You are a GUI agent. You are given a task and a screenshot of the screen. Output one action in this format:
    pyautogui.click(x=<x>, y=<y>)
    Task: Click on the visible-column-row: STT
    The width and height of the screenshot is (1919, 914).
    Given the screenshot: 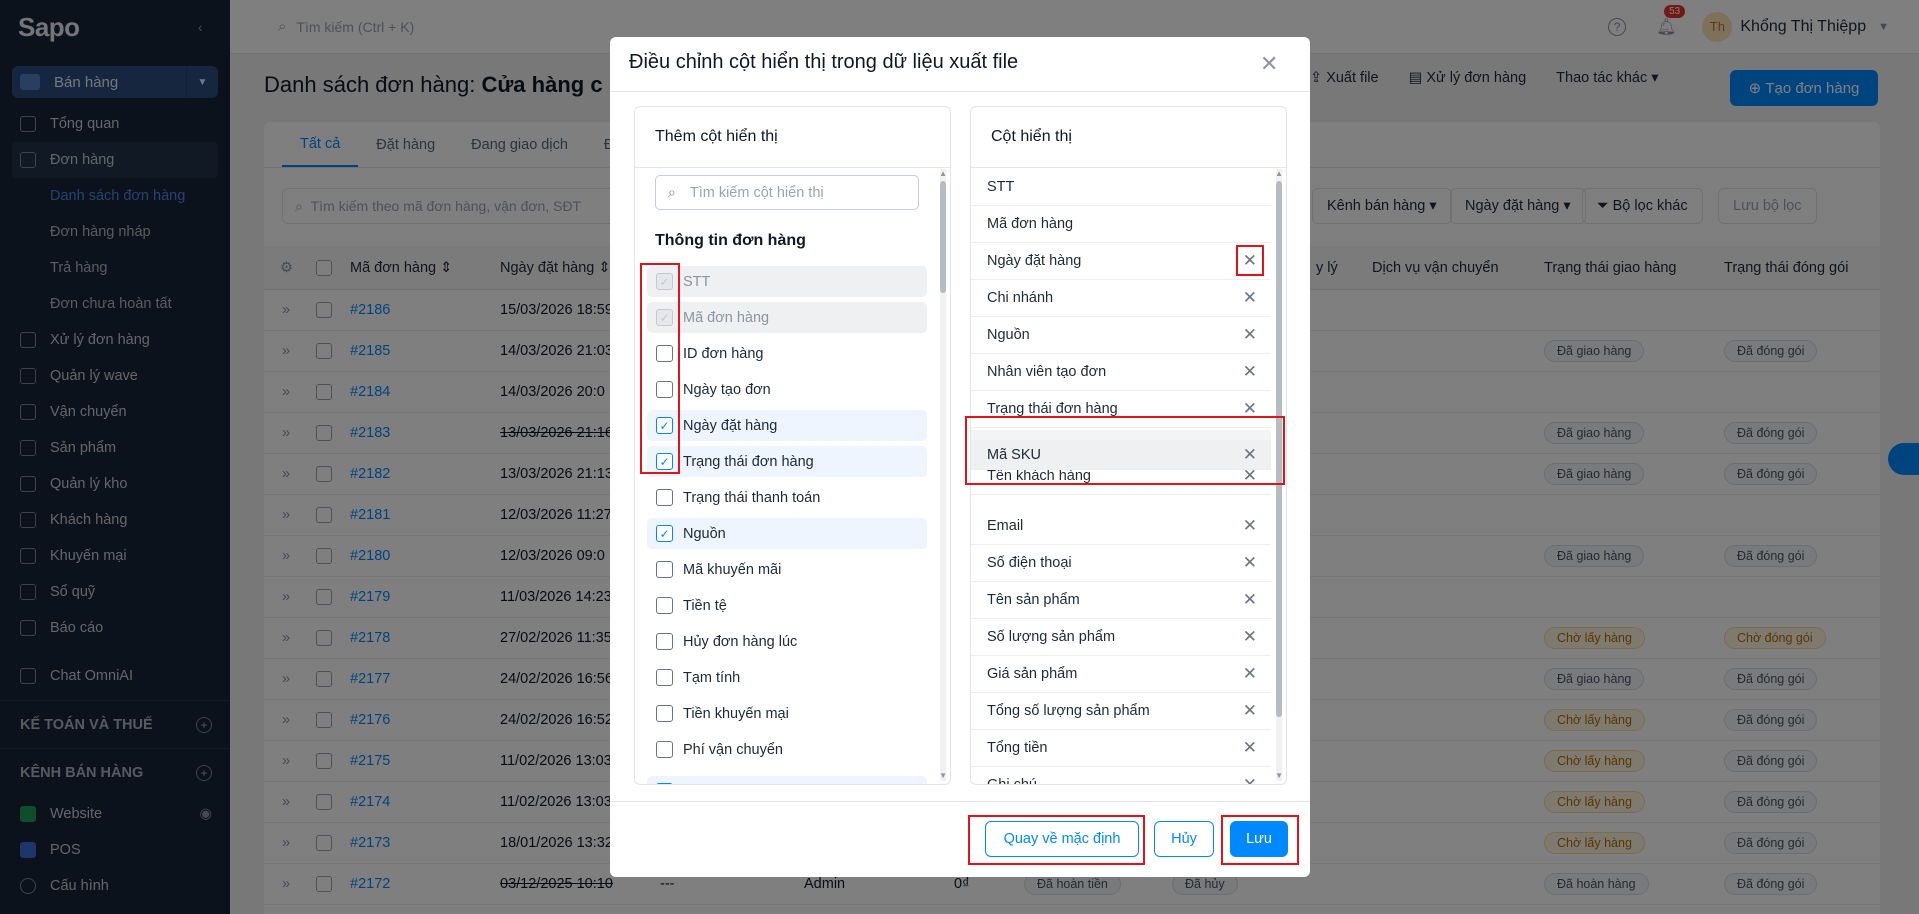 What is the action you would take?
    pyautogui.click(x=1121, y=187)
    